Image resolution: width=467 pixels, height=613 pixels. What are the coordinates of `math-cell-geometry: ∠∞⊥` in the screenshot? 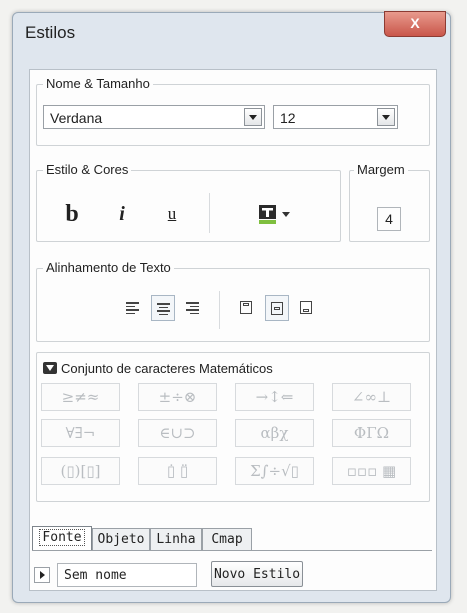 It's located at (371, 397).